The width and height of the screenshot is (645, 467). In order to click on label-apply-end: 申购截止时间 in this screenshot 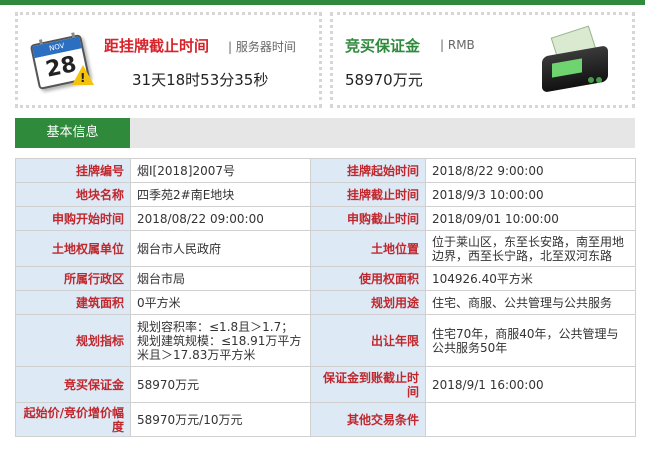, I will do `click(368, 218)`.